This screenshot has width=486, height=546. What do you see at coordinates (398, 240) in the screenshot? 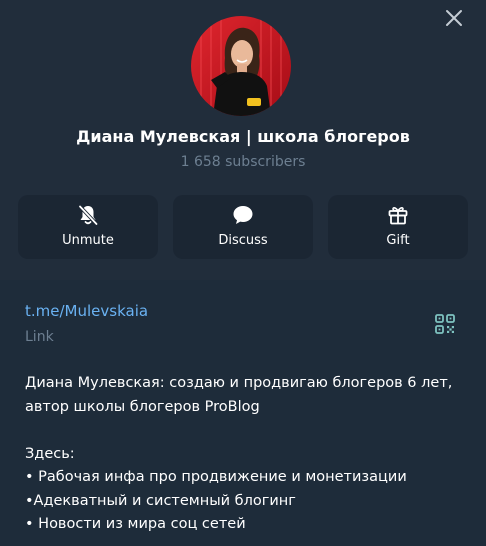
I see `gift-label: Gift` at bounding box center [398, 240].